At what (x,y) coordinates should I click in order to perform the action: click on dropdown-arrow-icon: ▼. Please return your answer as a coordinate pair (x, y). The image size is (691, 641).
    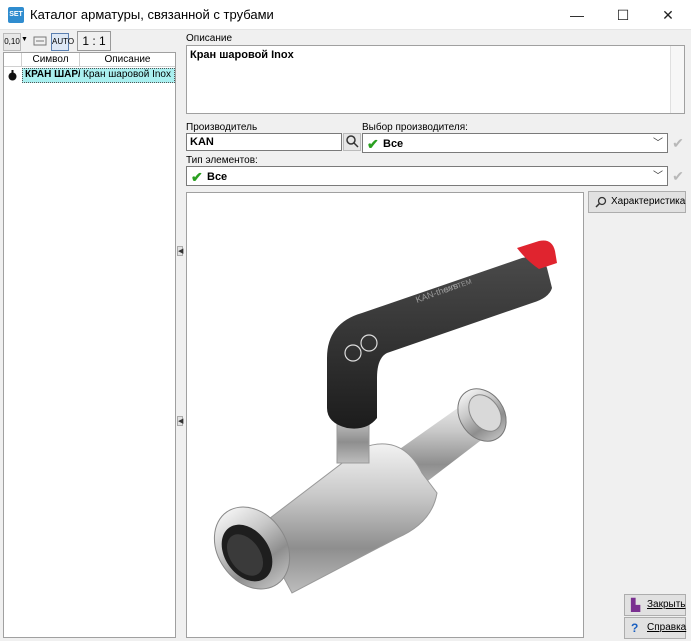
    Looking at the image, I should click on (24, 39).